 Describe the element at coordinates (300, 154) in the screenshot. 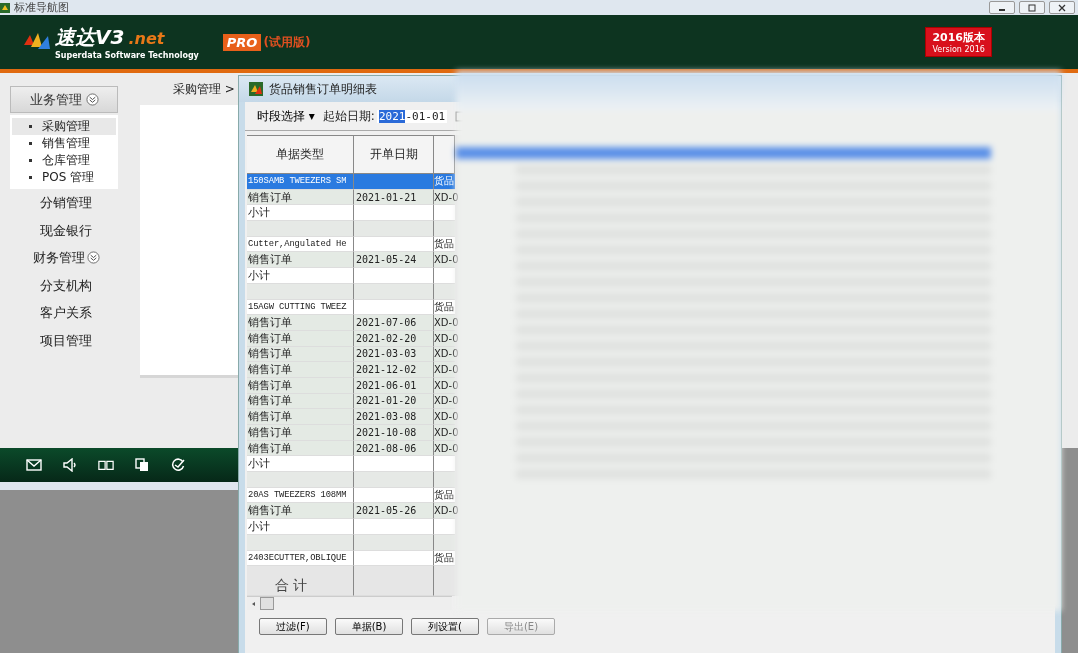

I see `column-header: 单据类型` at that location.